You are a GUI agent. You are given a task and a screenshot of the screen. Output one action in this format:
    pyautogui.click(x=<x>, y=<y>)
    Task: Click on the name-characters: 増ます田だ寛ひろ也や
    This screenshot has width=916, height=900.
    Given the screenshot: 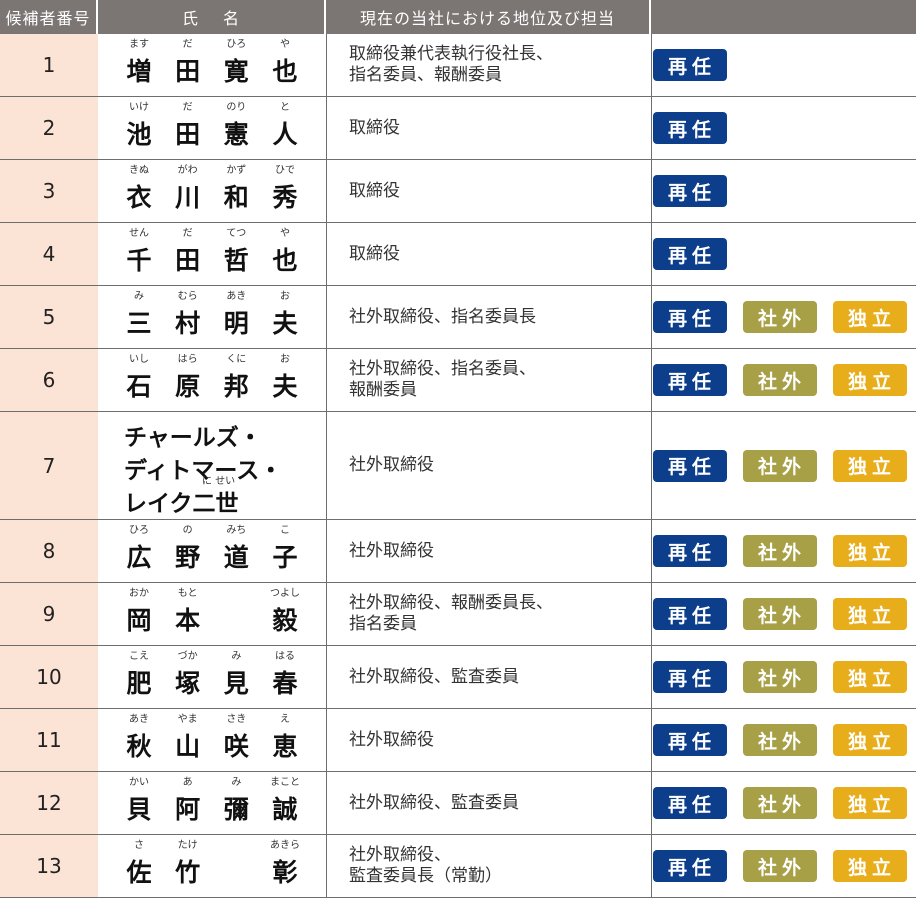 What is the action you would take?
    pyautogui.click(x=212, y=65)
    